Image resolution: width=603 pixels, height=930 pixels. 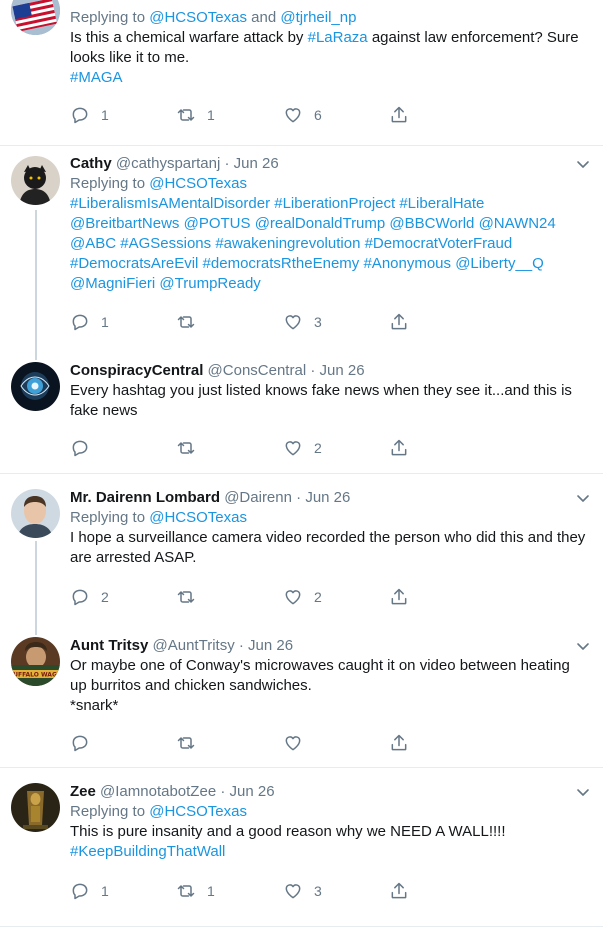 I want to click on mention-link: @POTUS, so click(x=217, y=223).